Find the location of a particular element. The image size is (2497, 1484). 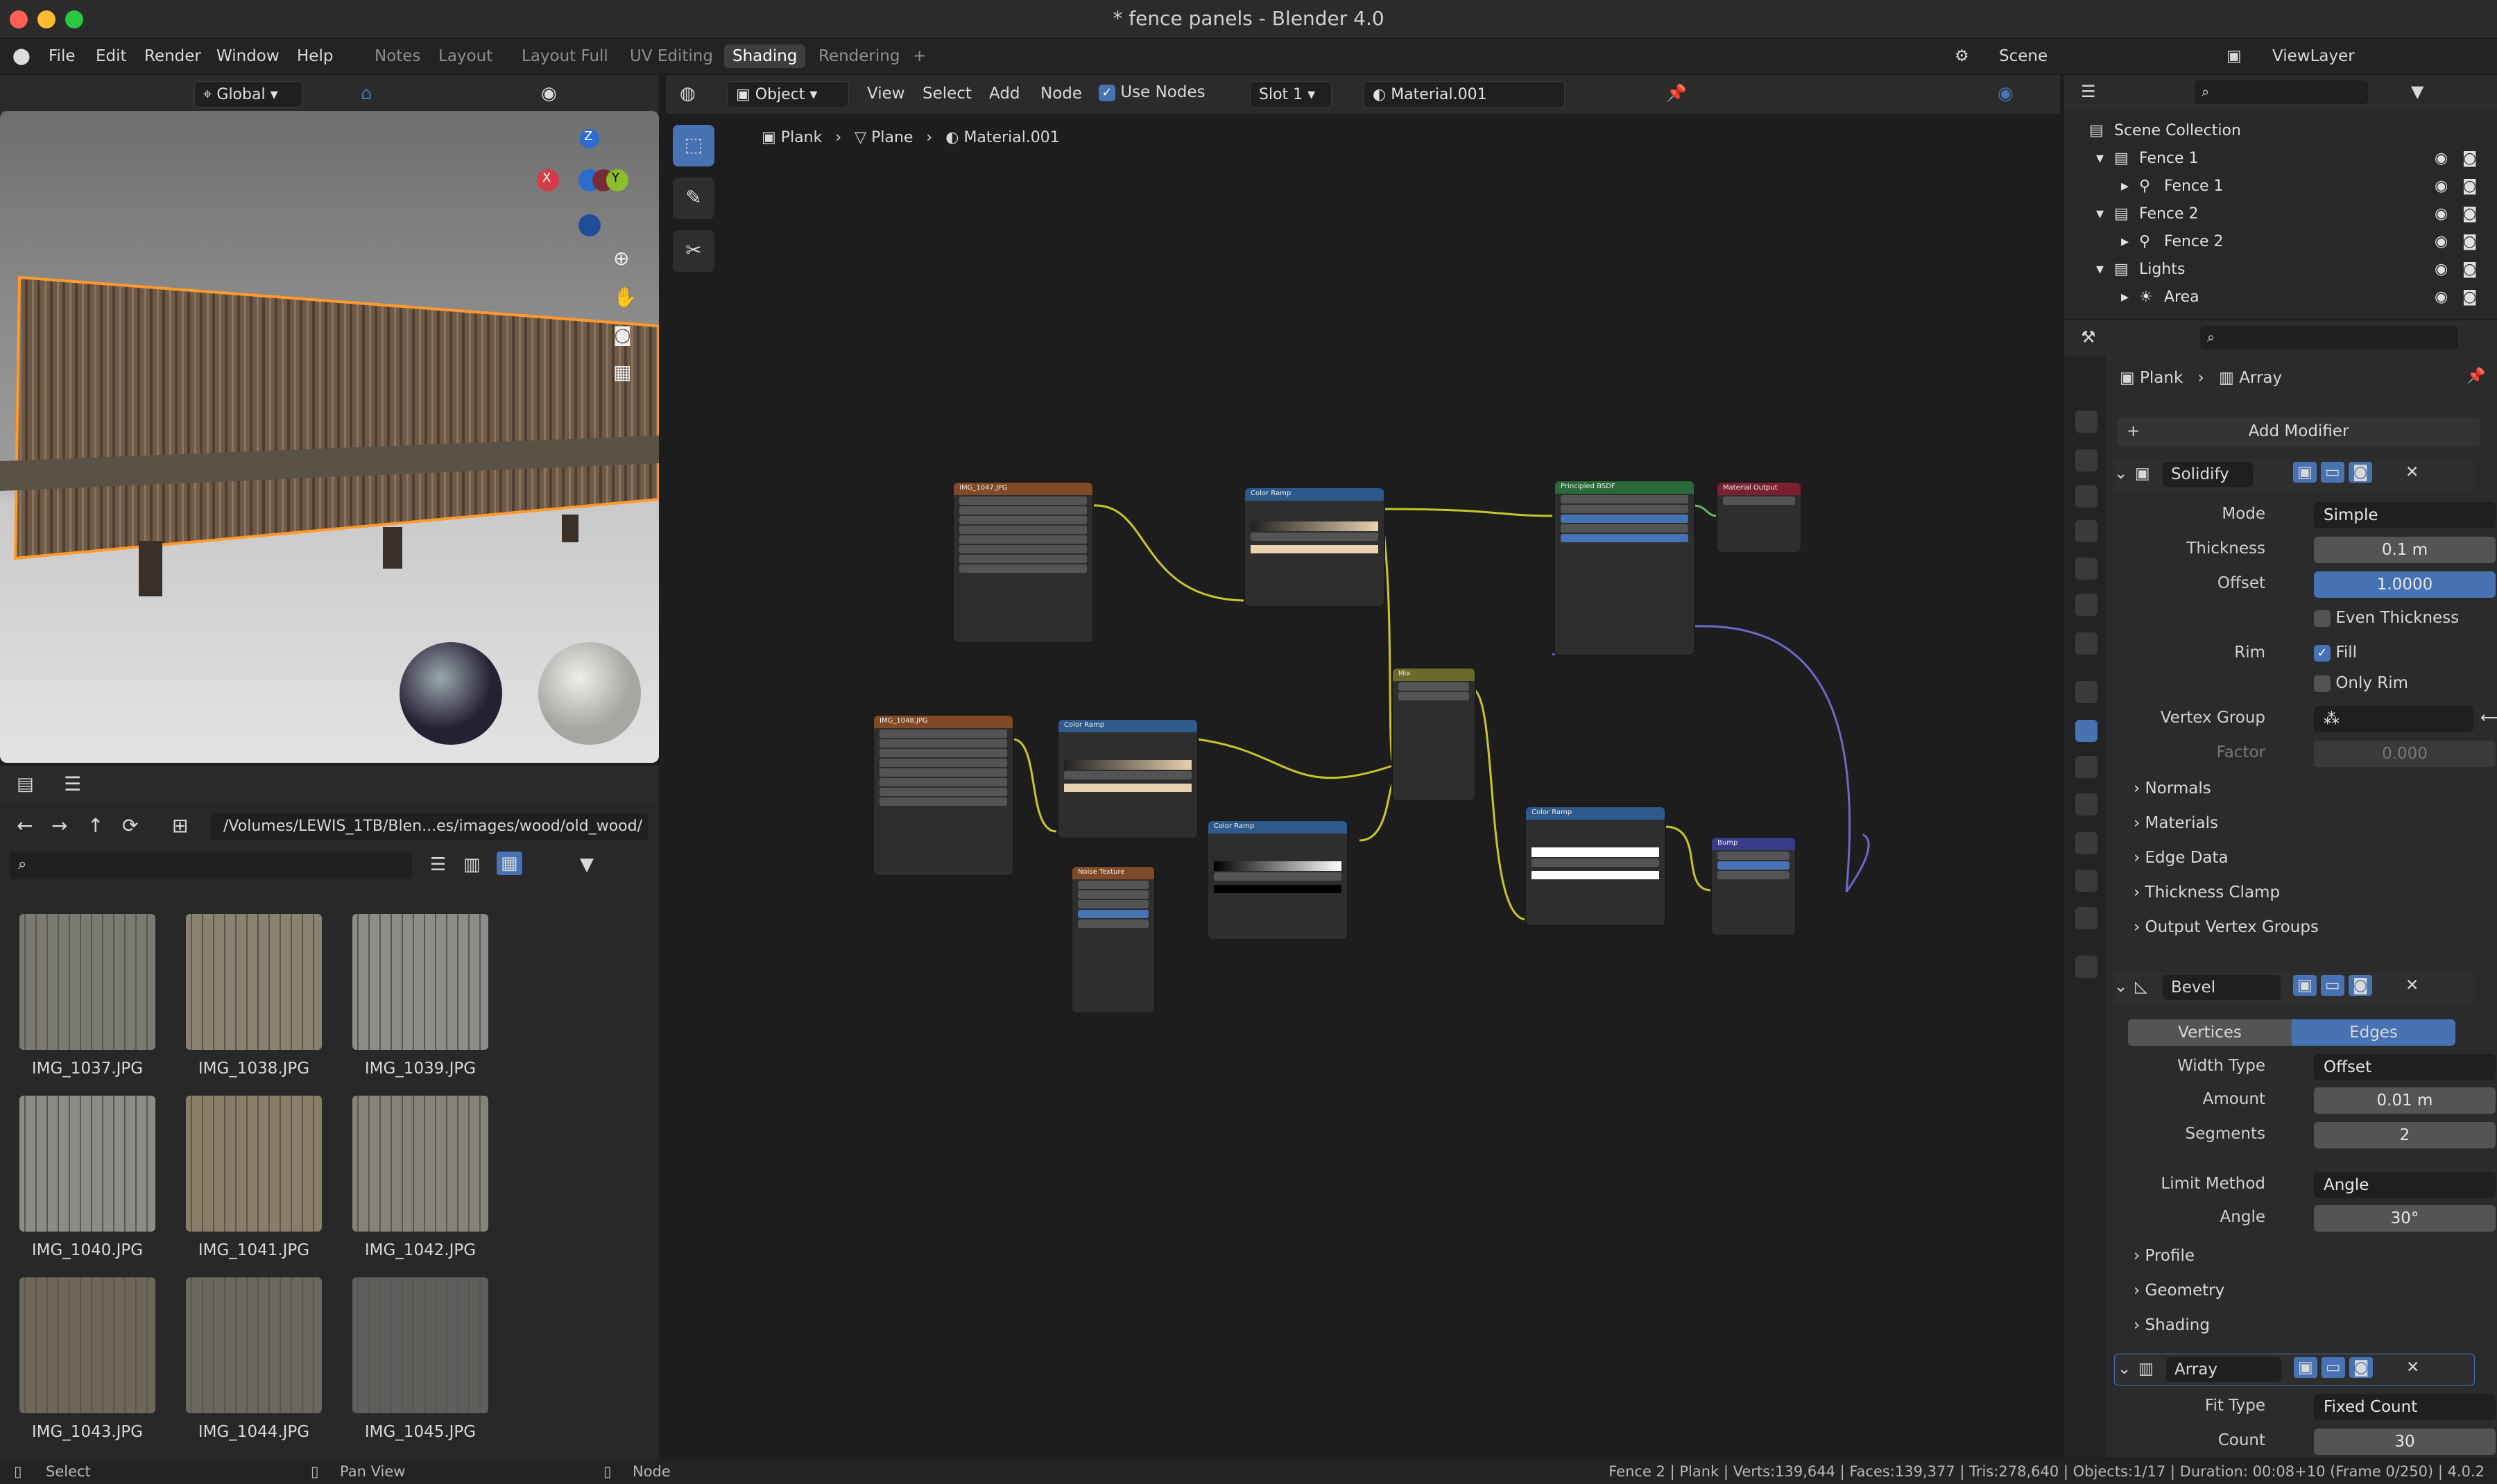

modifier-name-field: Solidify is located at coordinates (2208, 474).